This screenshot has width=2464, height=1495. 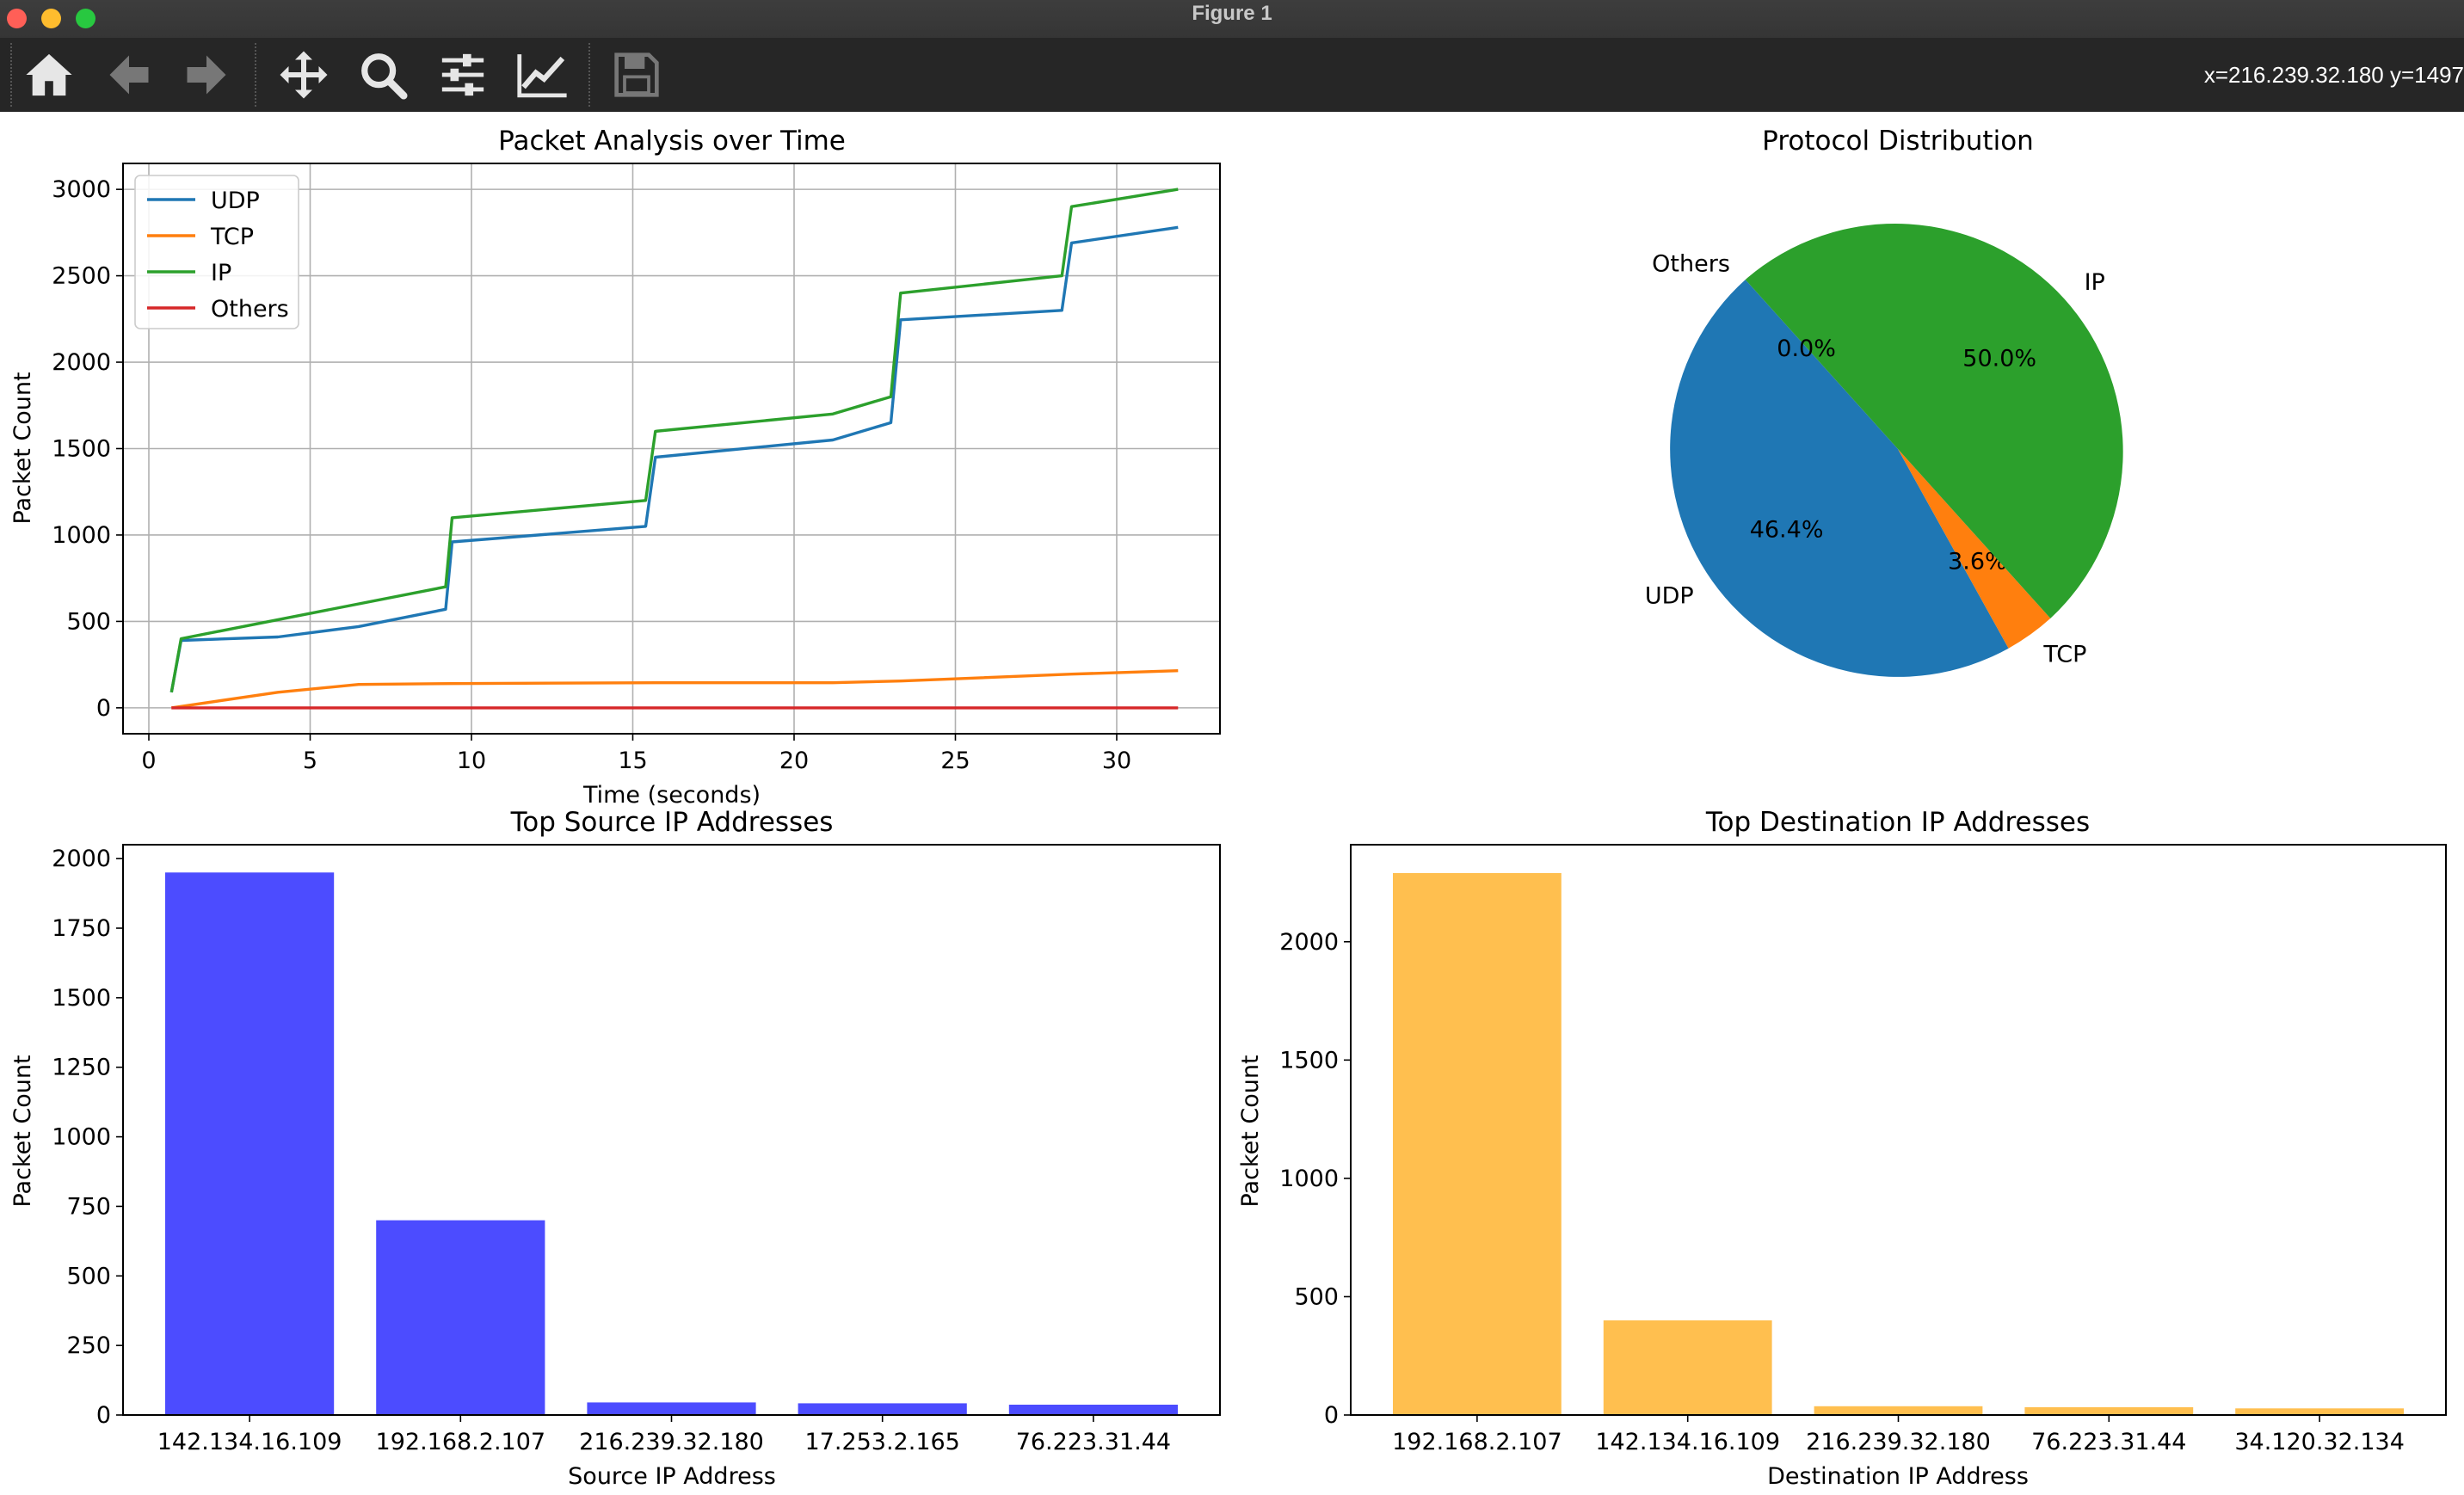 What do you see at coordinates (103, 708) in the screenshot?
I see `y-tick-label: 0` at bounding box center [103, 708].